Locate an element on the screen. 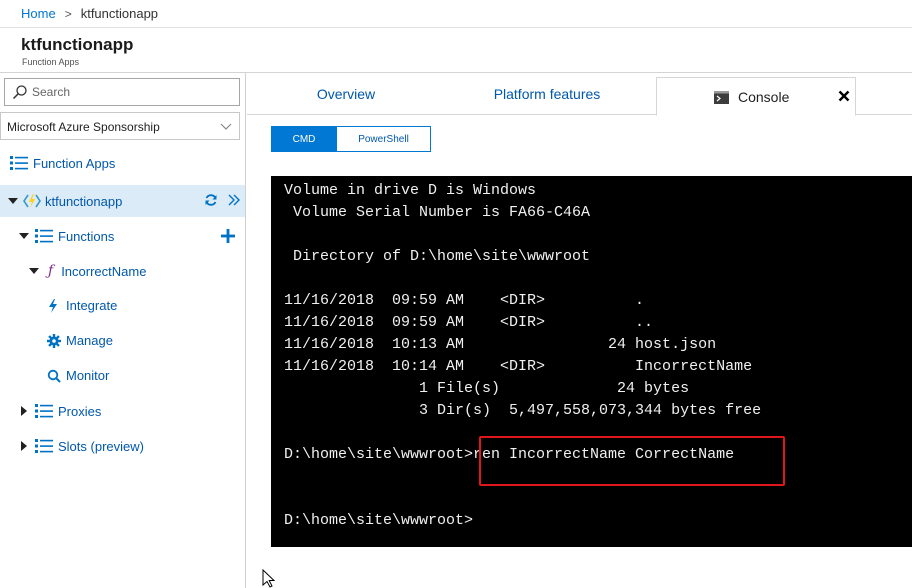 The image size is (912, 588). terminal-line: 11/16/2018 09:59 AM <DIR> .. is located at coordinates (469, 322).